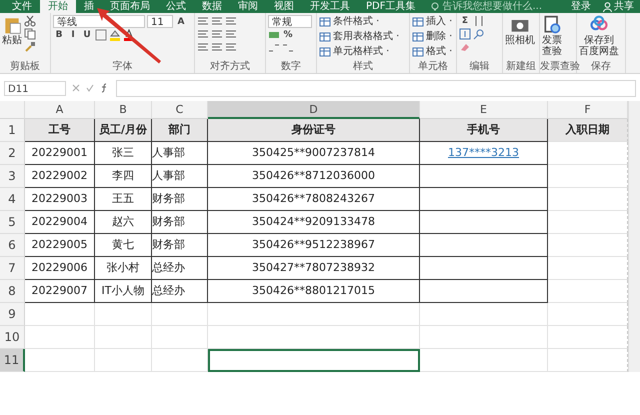 The height and width of the screenshot is (415, 640). What do you see at coordinates (60, 130) in the screenshot?
I see `header-cell: 工号` at bounding box center [60, 130].